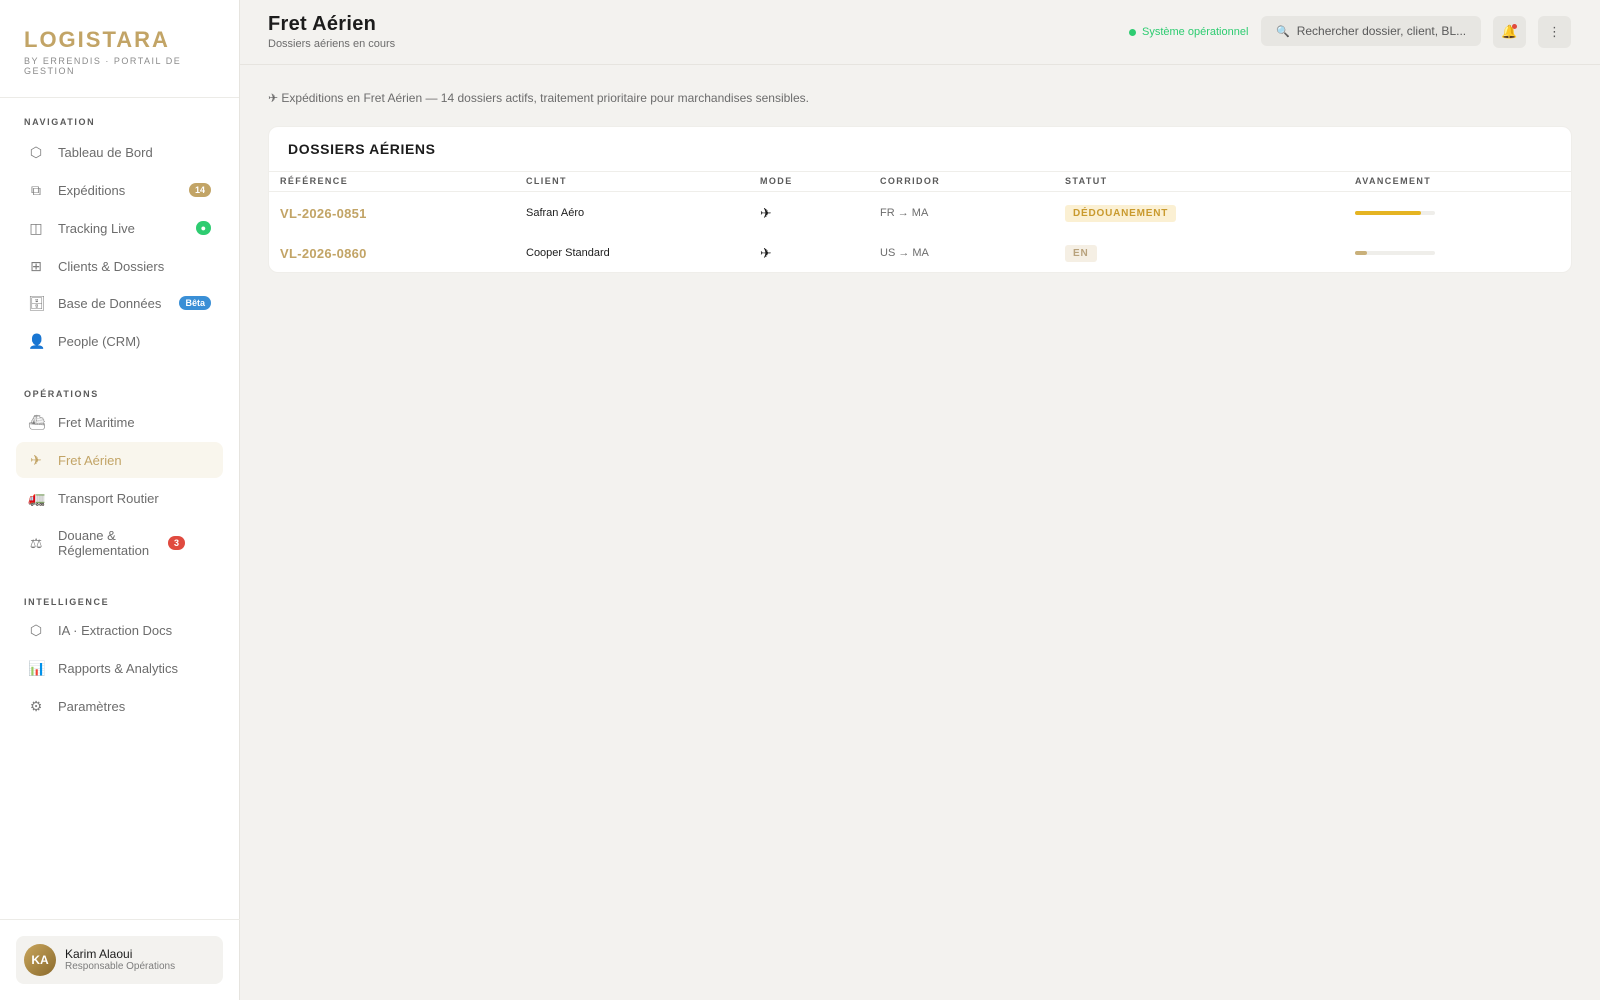 Image resolution: width=1600 pixels, height=1000 pixels. Describe the element at coordinates (115, 630) in the screenshot. I see `sidebar-item-label: IA · Extraction Docs` at that location.